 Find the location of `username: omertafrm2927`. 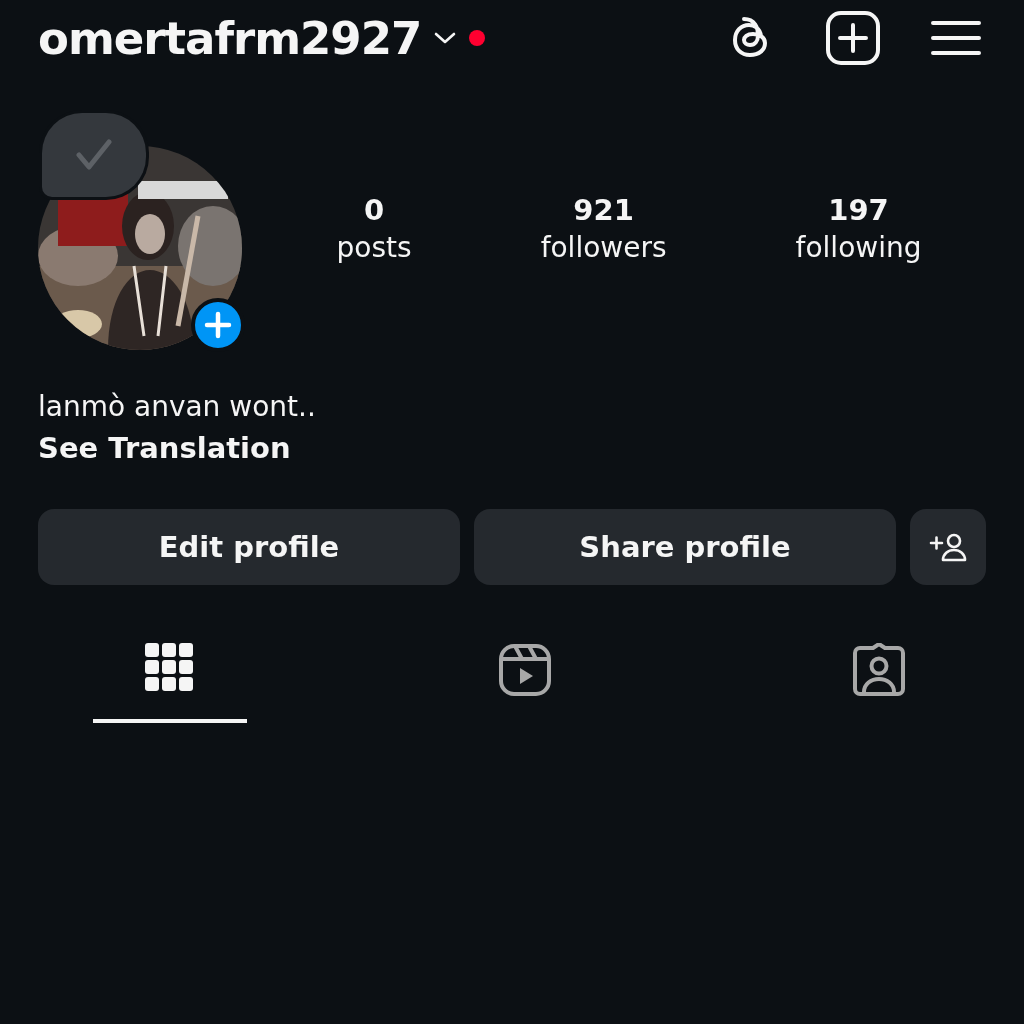

username: omertafrm2927 is located at coordinates (230, 38).